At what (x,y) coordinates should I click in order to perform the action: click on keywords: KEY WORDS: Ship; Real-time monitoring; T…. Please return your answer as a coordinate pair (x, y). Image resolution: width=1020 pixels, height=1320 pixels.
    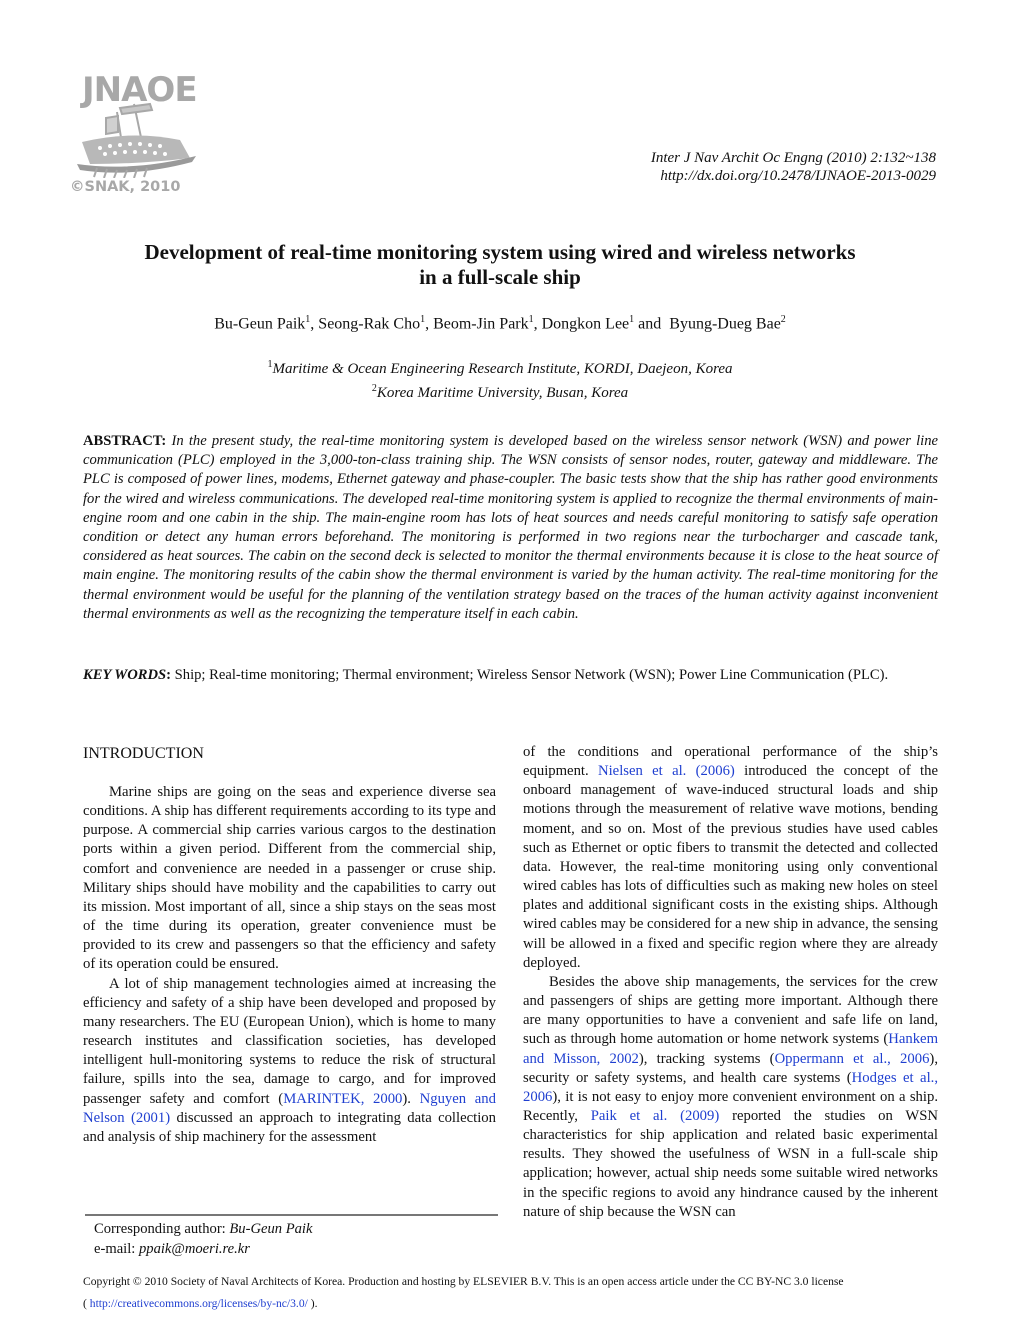
    Looking at the image, I should click on (510, 676).